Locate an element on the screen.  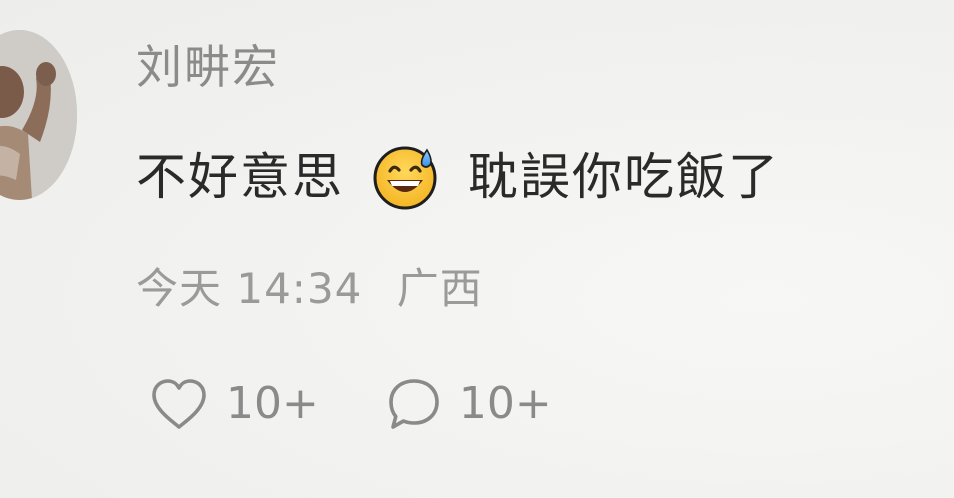
avatar-photo is located at coordinates (38, 115).